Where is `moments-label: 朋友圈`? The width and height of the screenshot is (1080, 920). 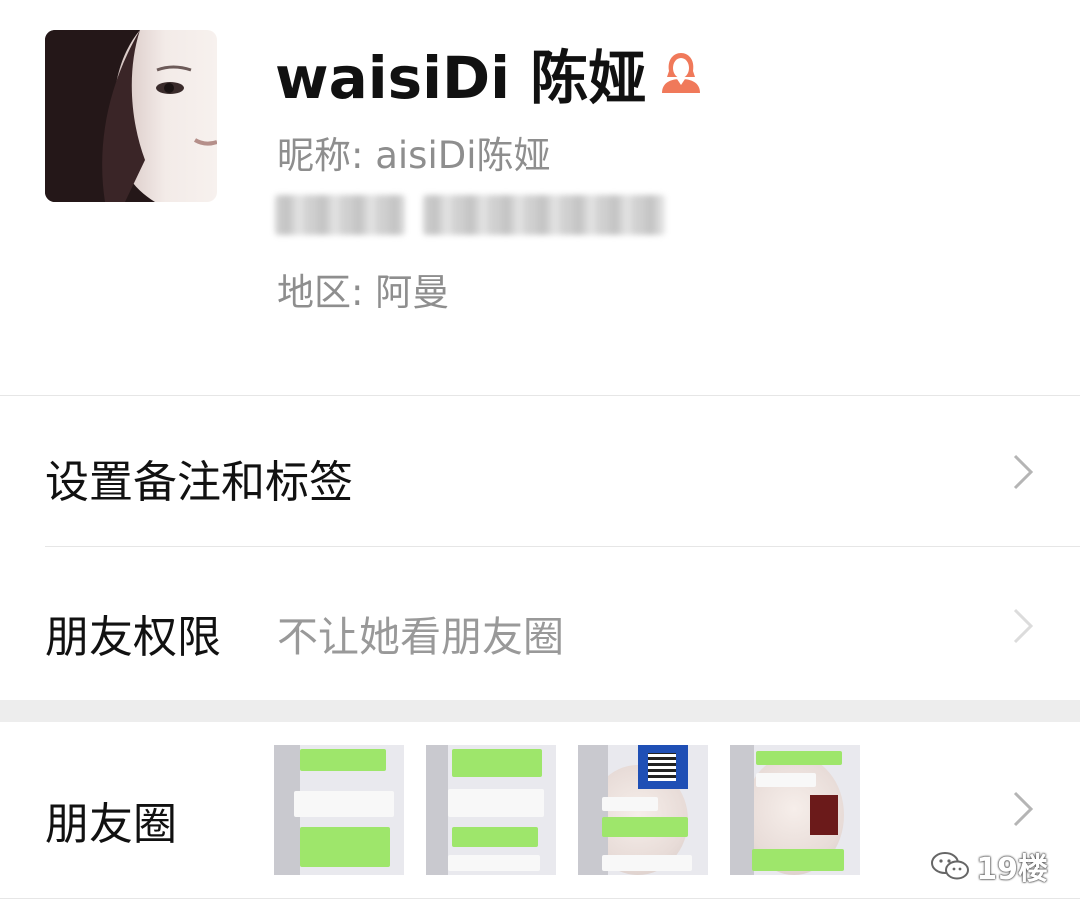
moments-label: 朋友圈 is located at coordinates (111, 824).